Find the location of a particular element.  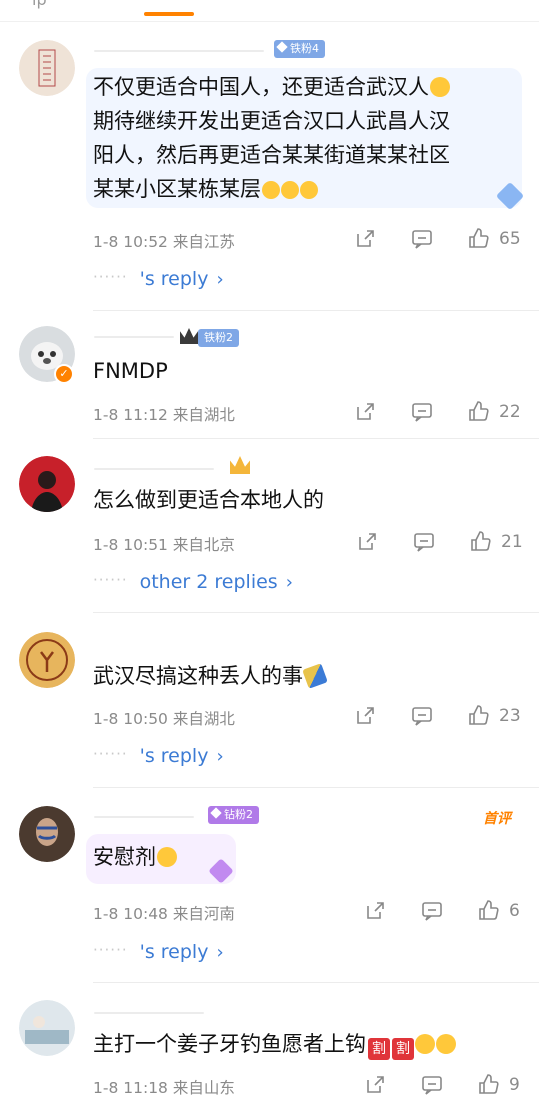

laugh-cry-emoji-icon is located at coordinates (440, 87).